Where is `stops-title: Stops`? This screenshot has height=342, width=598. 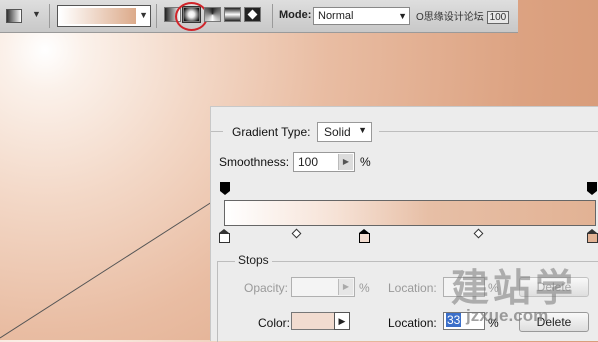 stops-title: Stops is located at coordinates (253, 260).